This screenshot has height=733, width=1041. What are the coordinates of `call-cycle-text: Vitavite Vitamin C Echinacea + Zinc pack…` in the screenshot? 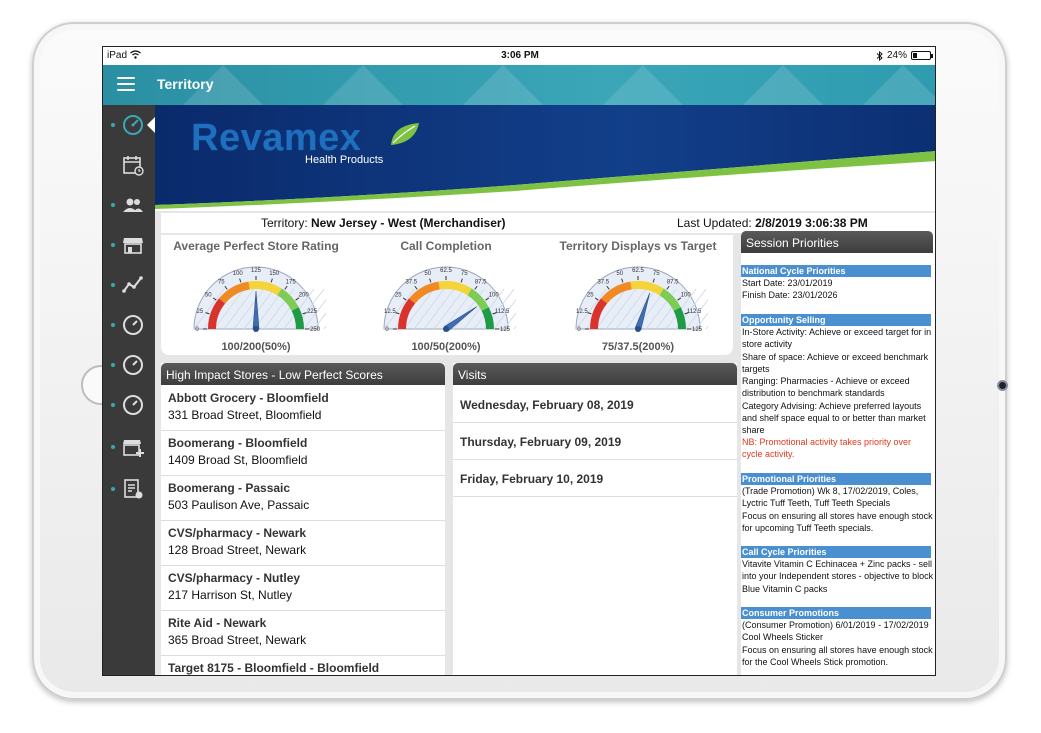 It's located at (838, 576).